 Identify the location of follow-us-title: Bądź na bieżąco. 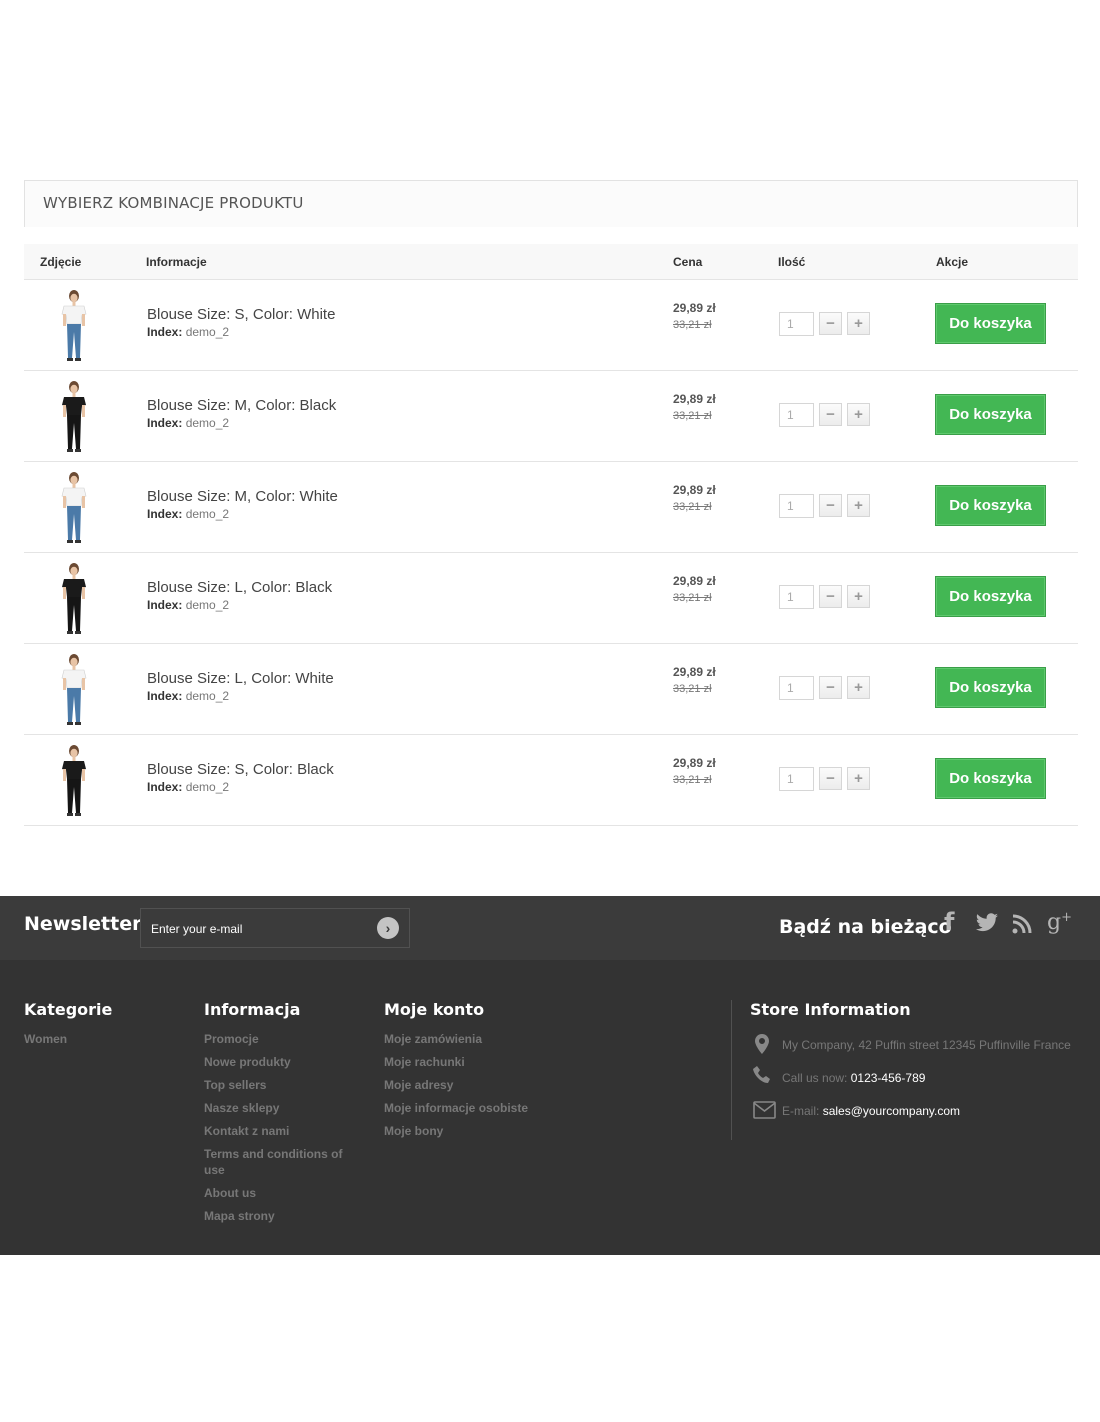
(865, 927).